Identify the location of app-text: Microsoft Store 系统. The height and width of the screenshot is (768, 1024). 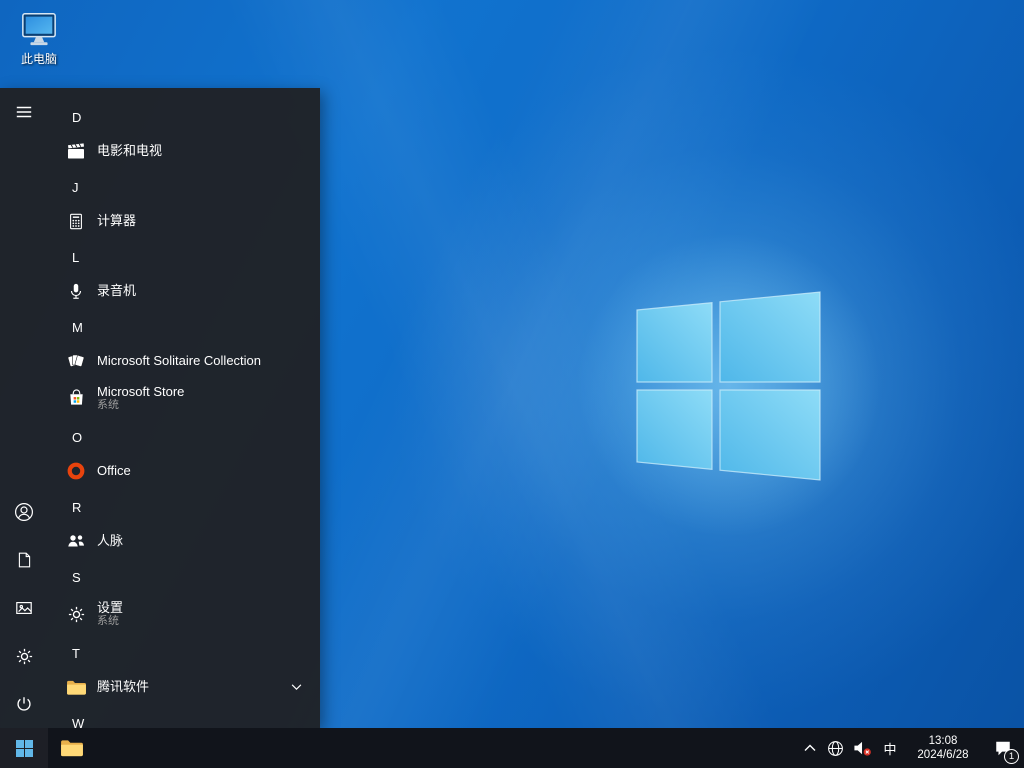
(140, 398).